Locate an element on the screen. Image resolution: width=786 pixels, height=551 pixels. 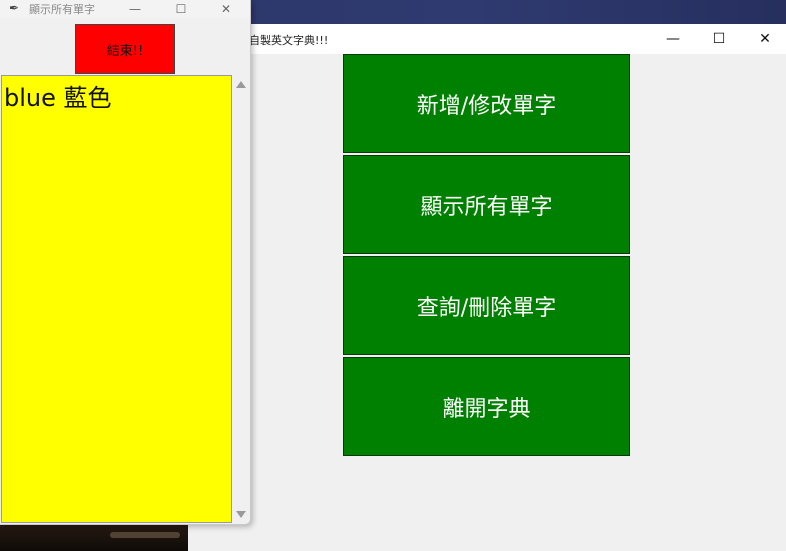
main-window-title: 的自製英文字典!!! is located at coordinates (283, 40).